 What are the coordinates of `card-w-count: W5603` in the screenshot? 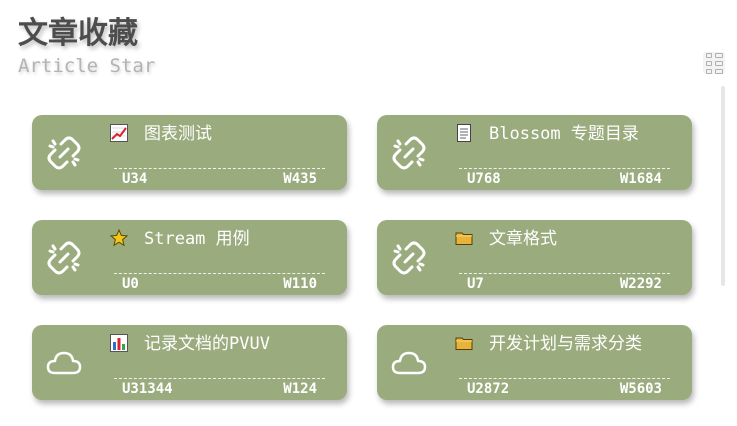 It's located at (640, 389).